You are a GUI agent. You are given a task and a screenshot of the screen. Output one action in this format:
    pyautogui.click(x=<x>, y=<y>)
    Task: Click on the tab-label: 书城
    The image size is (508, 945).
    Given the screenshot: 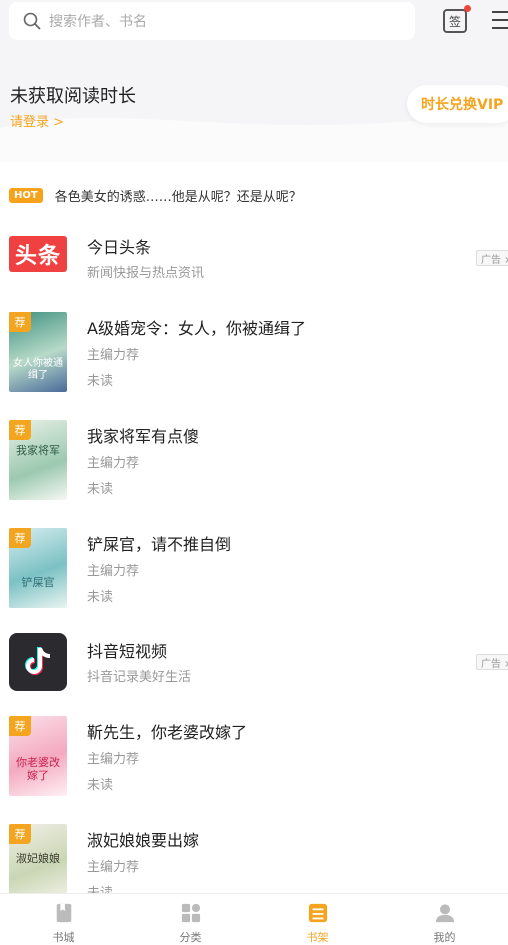 What is the action you would take?
    pyautogui.click(x=63, y=937)
    